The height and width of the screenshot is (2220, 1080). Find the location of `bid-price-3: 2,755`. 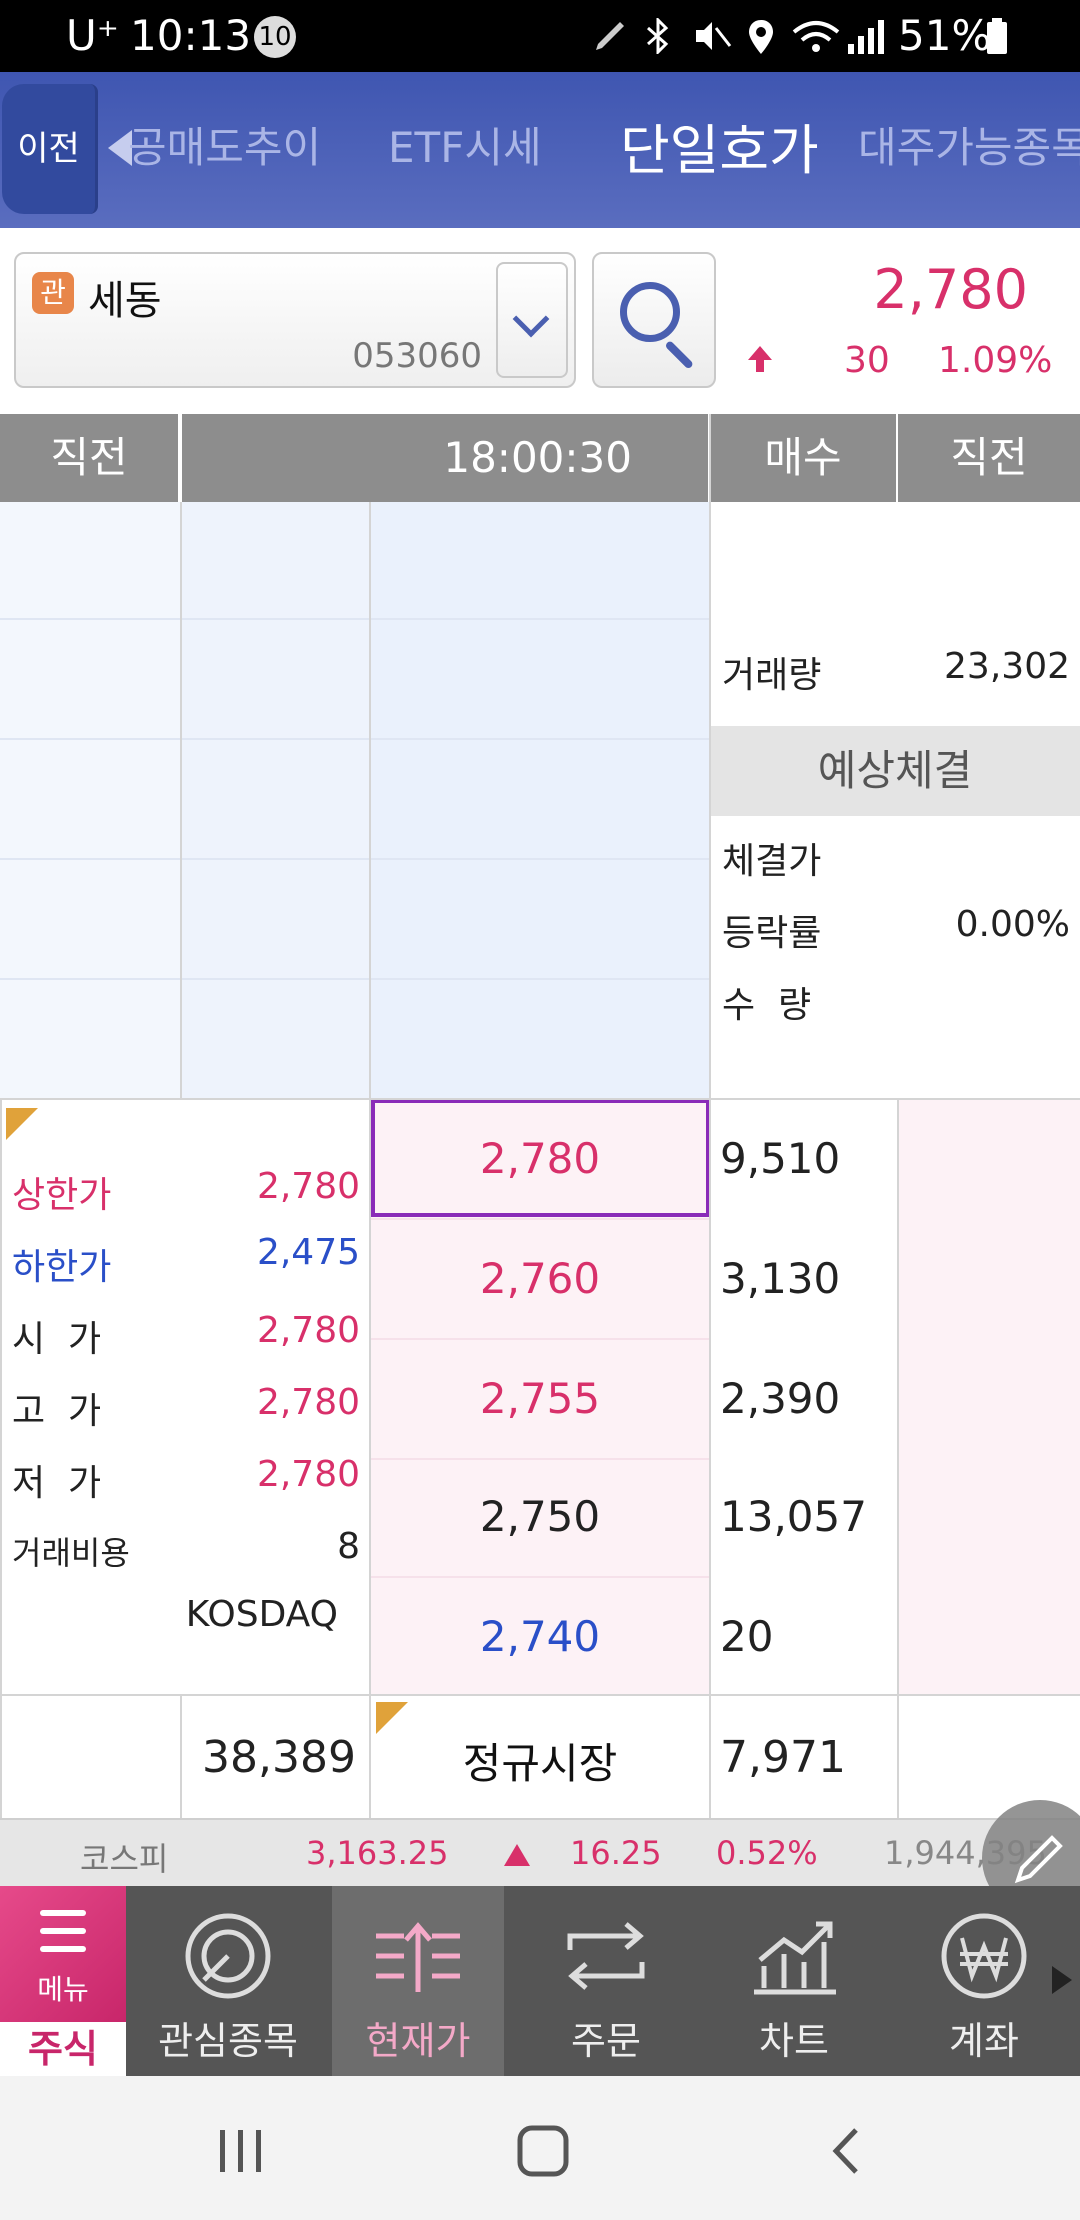

bid-price-3: 2,755 is located at coordinates (540, 1398).